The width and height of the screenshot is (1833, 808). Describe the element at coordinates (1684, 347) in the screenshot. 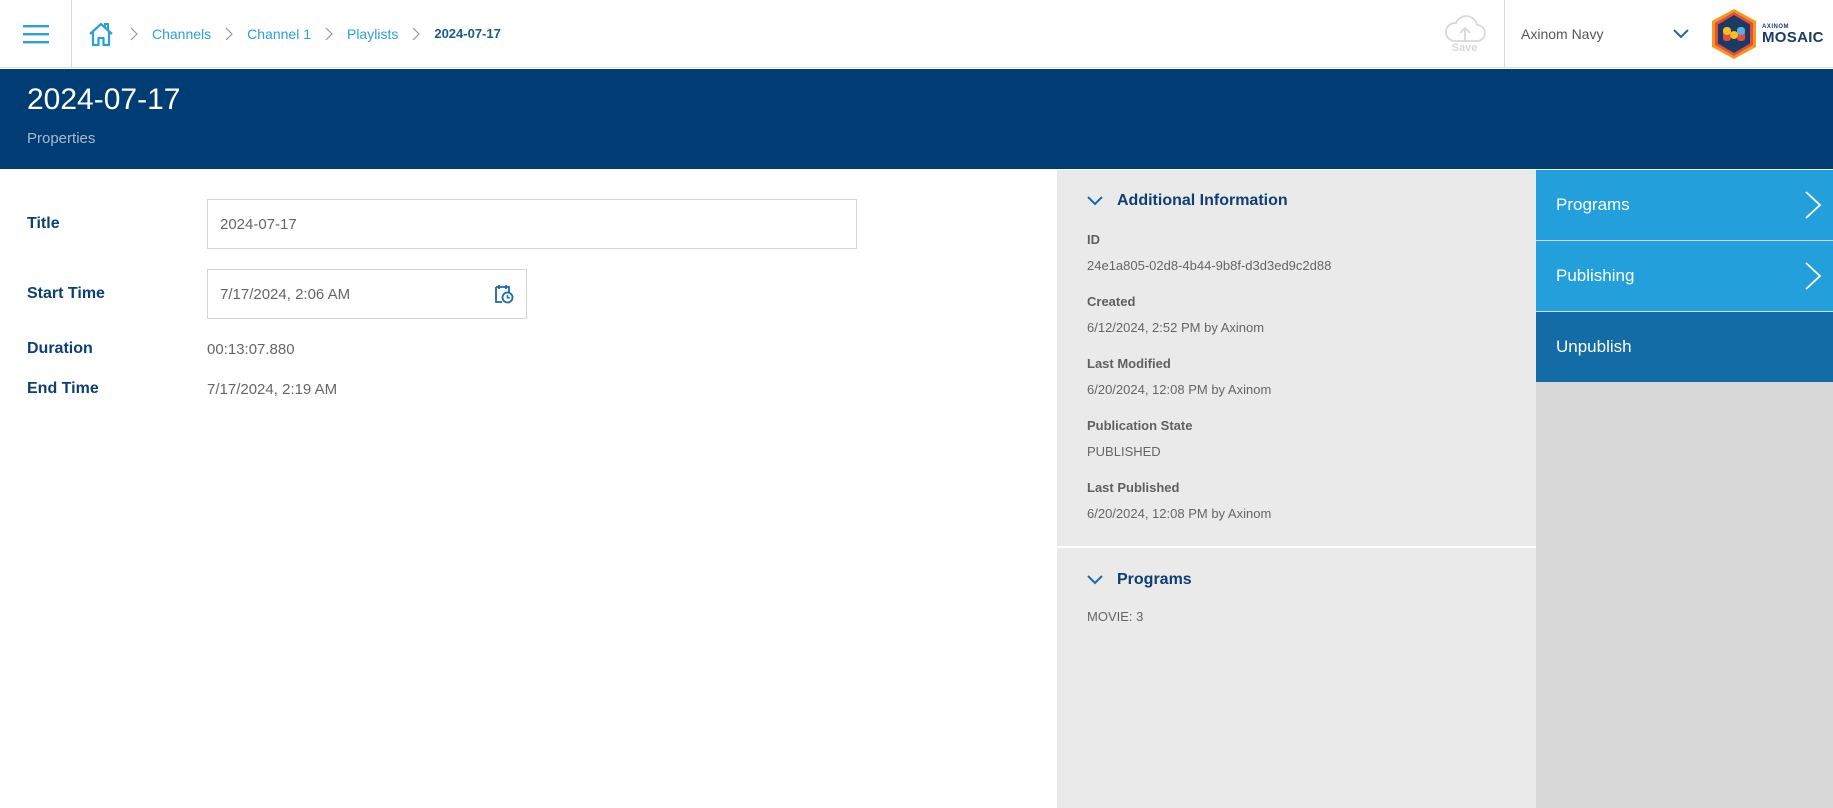

I see `unpublish-action: Unpublish` at that location.